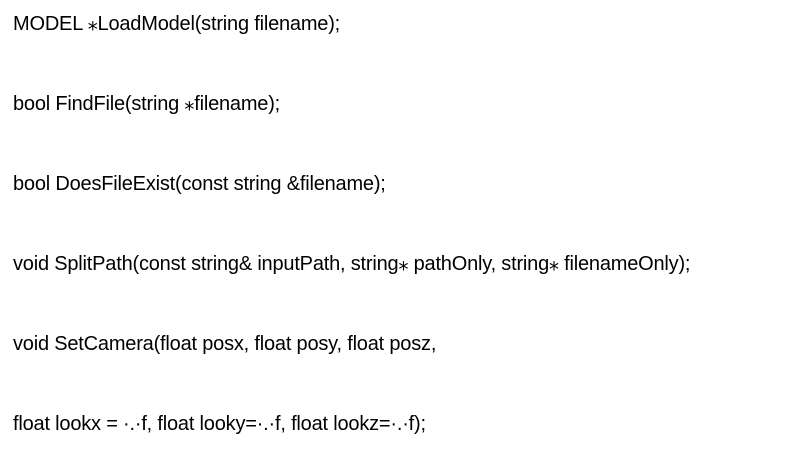  I want to click on code-line-find-file: bool FindFile(string ⁎filename);, so click(147, 104).